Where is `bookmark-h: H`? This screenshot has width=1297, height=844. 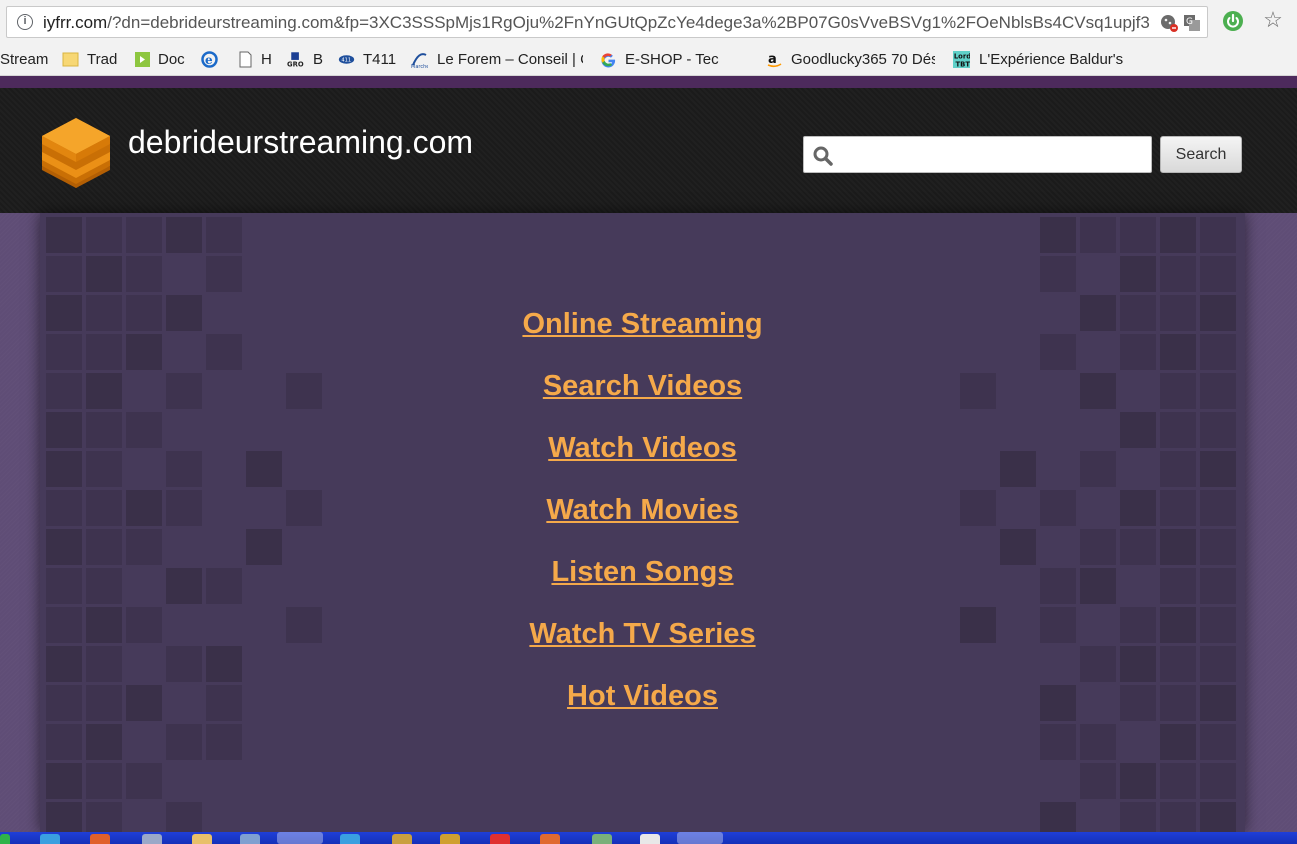 bookmark-h: H is located at coordinates (266, 59).